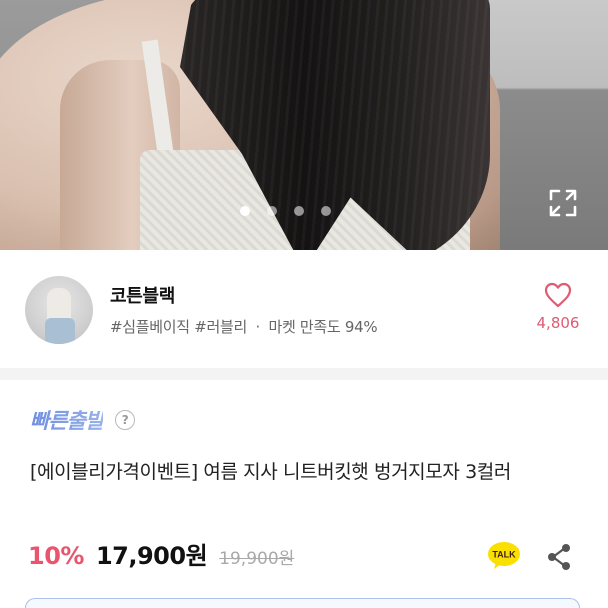 The image size is (608, 608). What do you see at coordinates (559, 557) in the screenshot?
I see `share-icon` at bounding box center [559, 557].